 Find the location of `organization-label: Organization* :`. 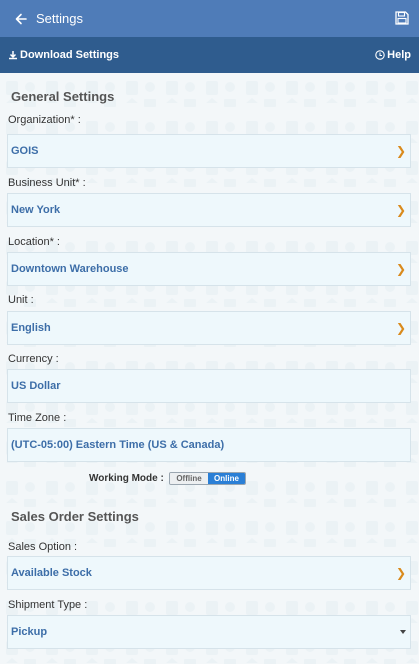

organization-label: Organization* : is located at coordinates (44, 120).